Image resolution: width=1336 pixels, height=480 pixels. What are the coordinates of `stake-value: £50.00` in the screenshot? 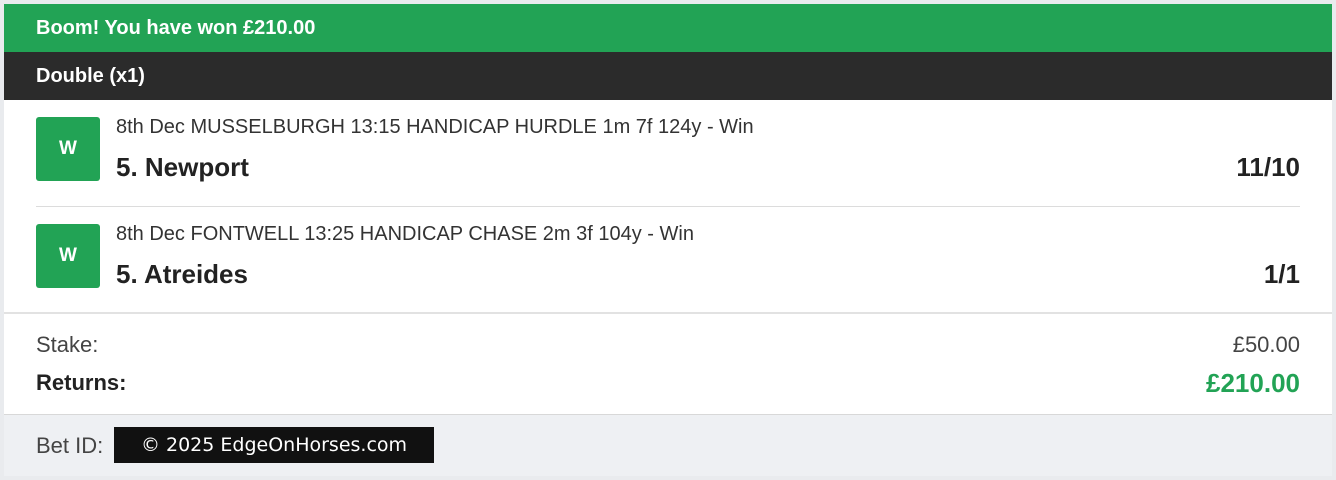 It's located at (1266, 344).